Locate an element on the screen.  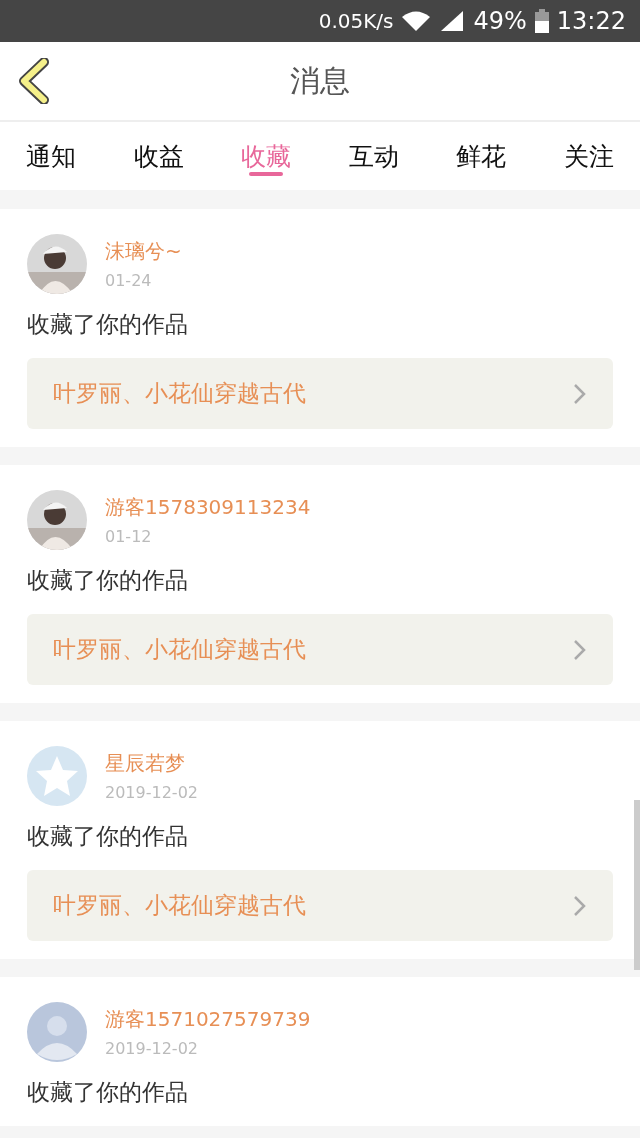
tab: 通知 is located at coordinates (51, 156).